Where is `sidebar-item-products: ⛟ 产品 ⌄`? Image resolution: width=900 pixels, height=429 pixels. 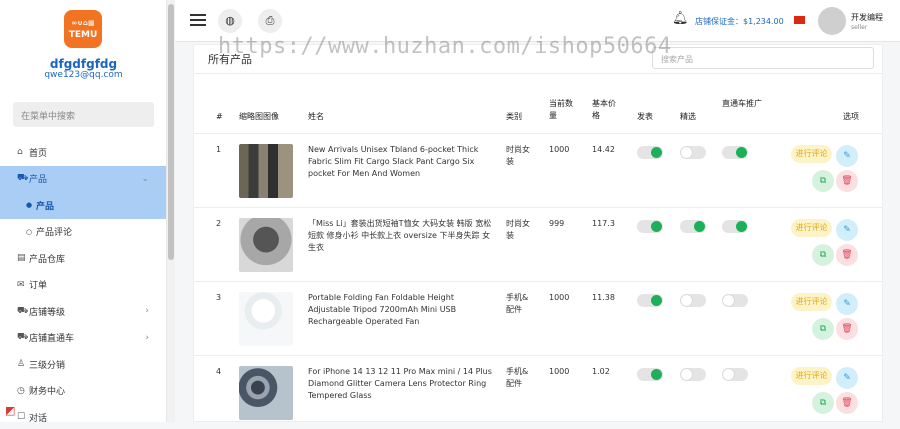
sidebar-item-products: ⛟ 产品 ⌄ is located at coordinates (83, 178).